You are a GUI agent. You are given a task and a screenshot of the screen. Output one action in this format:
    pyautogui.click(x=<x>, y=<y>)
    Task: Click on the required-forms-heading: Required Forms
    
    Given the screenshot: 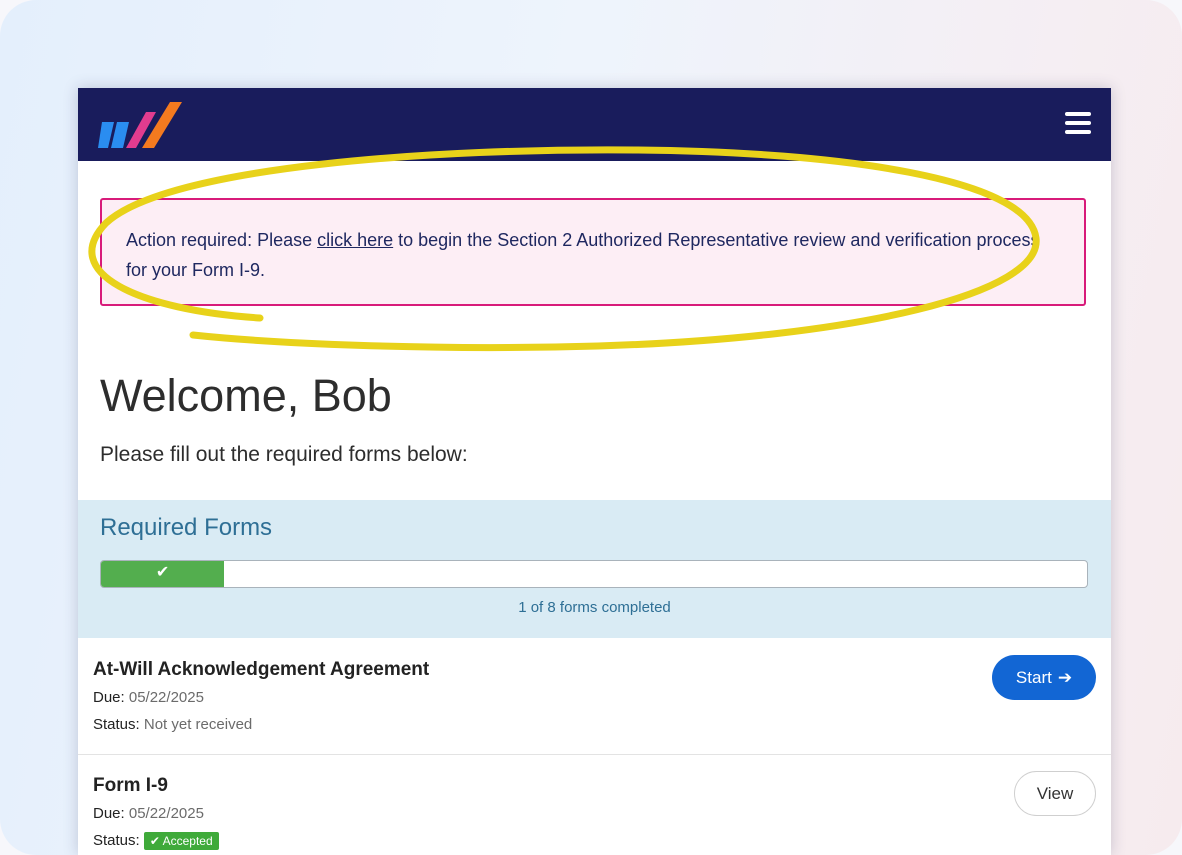 What is the action you would take?
    pyautogui.click(x=186, y=527)
    